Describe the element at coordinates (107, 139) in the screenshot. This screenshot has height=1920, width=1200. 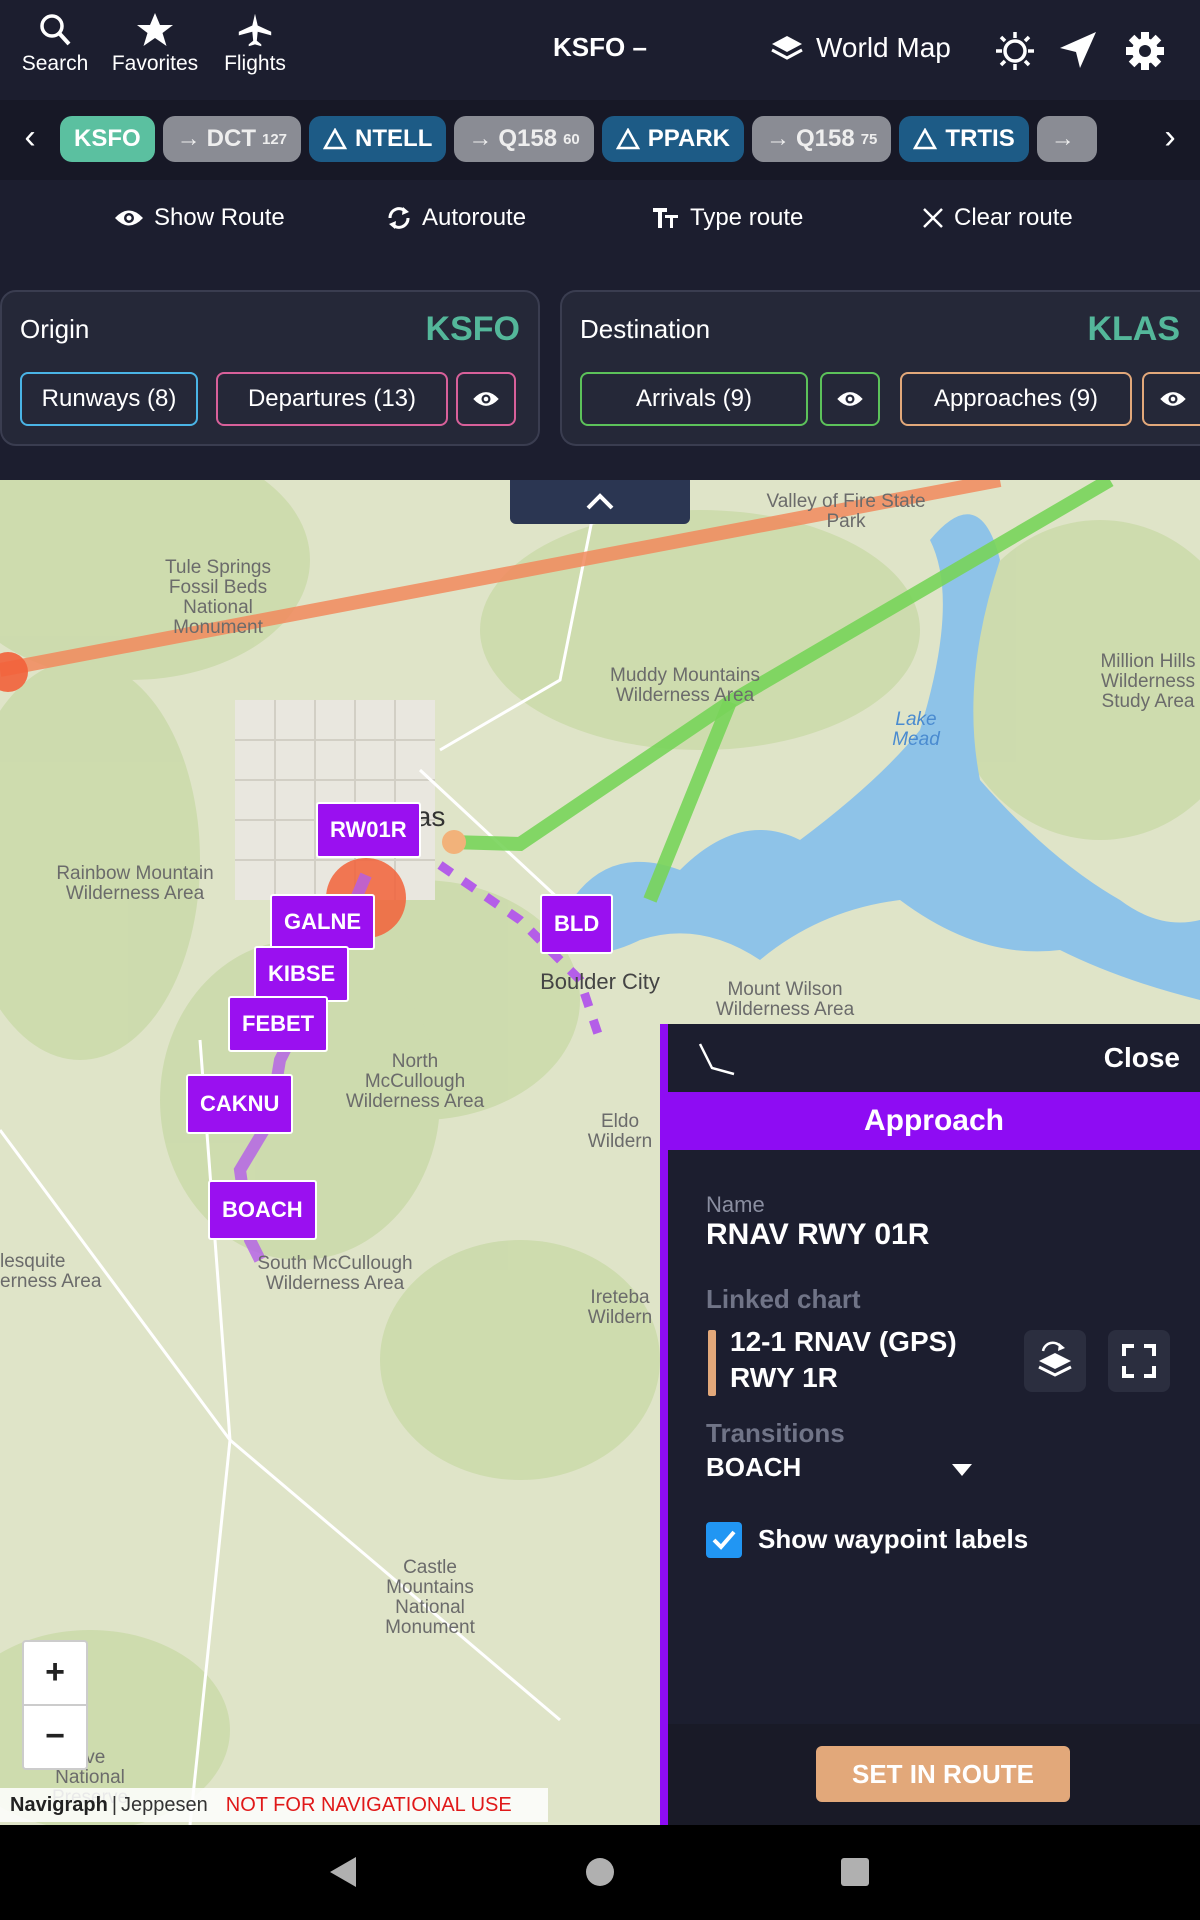
I see `route-chip-origin: KSFO` at that location.